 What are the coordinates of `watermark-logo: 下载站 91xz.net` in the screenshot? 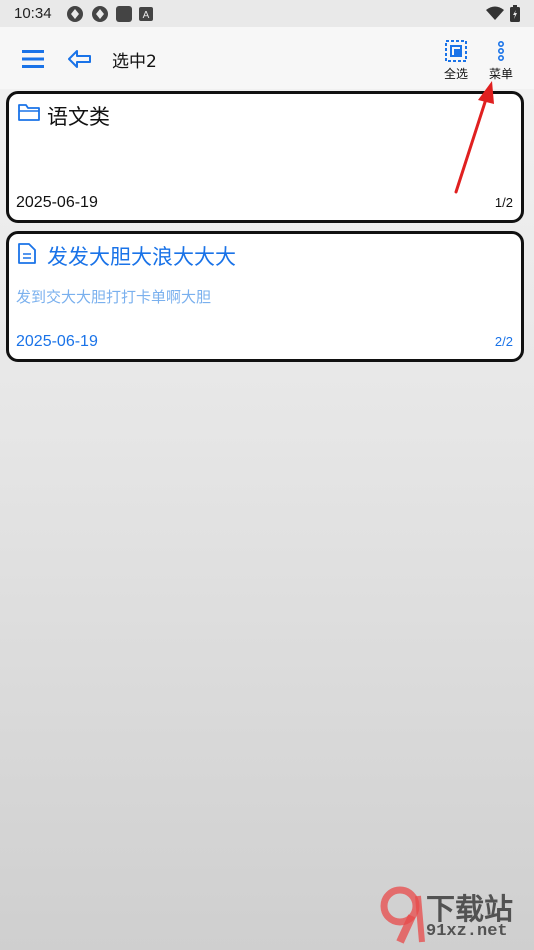 It's located at (453, 916).